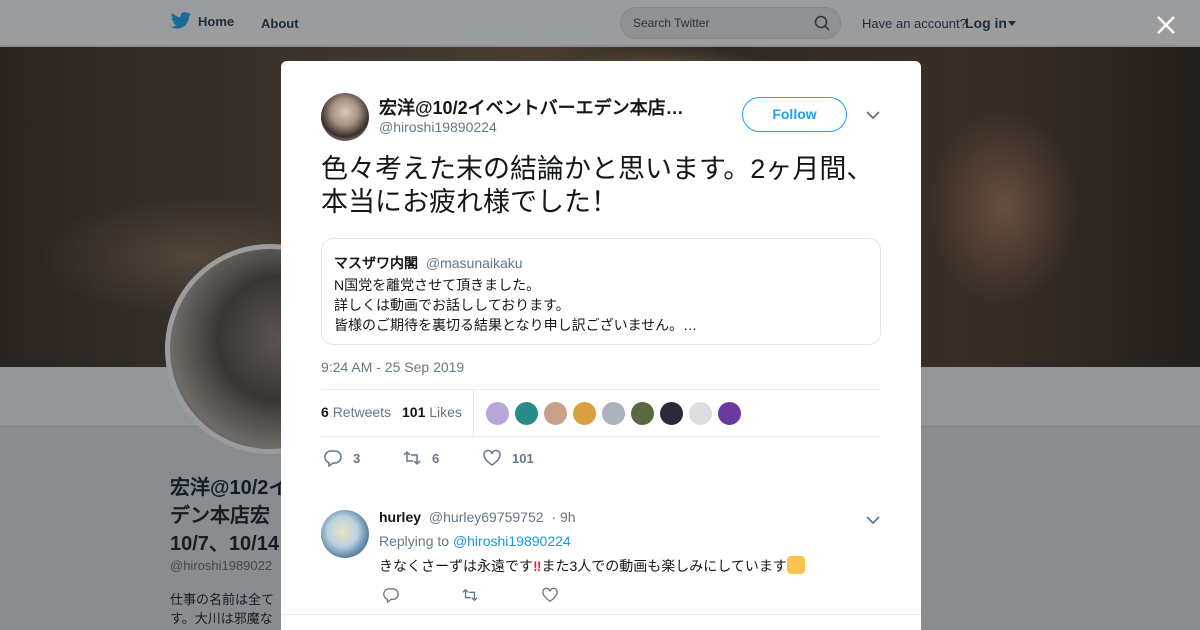 The width and height of the screenshot is (1200, 630). I want to click on background-profile-handle: @hiroshi1989022, so click(221, 565).